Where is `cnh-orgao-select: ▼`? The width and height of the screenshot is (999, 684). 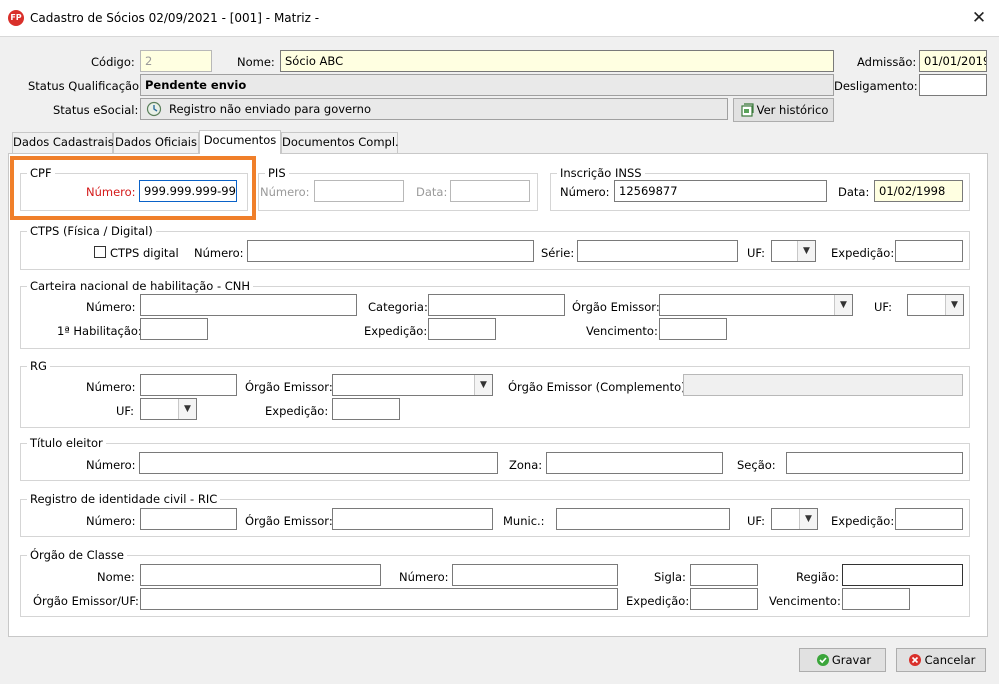 cnh-orgao-select: ▼ is located at coordinates (756, 305).